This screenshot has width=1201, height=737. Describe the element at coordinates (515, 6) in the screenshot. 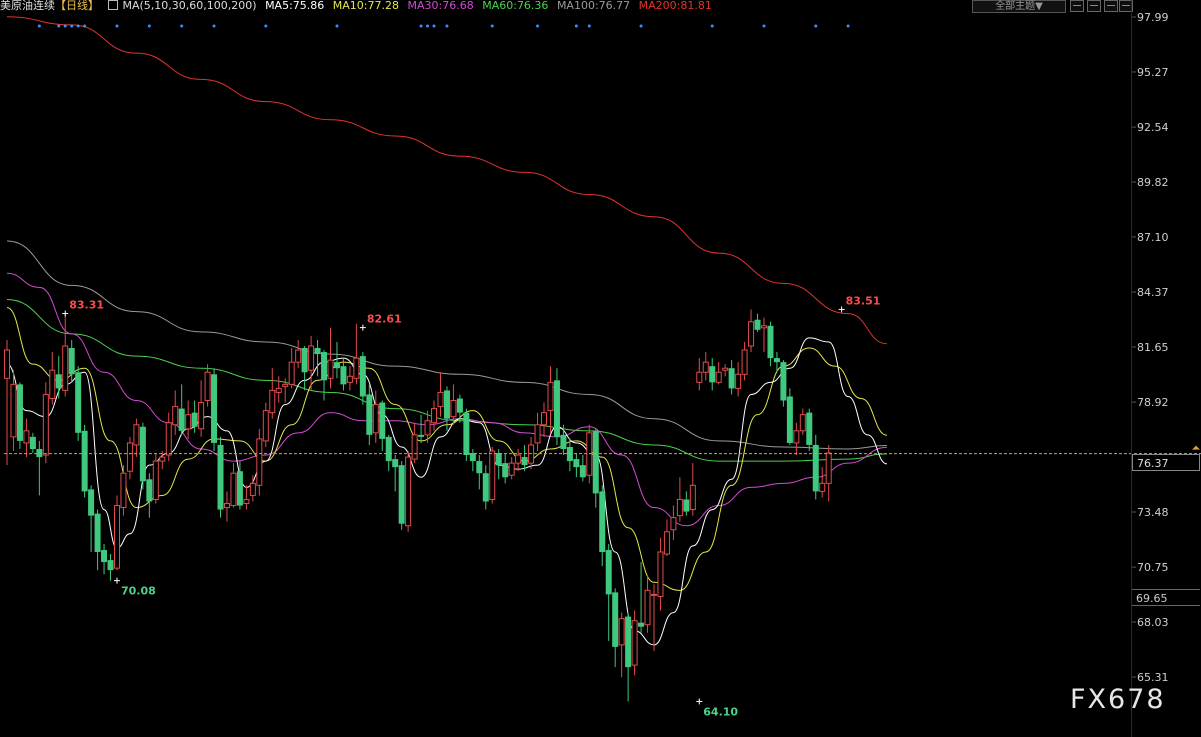

I see `ma60-value: MA60:76.36` at that location.